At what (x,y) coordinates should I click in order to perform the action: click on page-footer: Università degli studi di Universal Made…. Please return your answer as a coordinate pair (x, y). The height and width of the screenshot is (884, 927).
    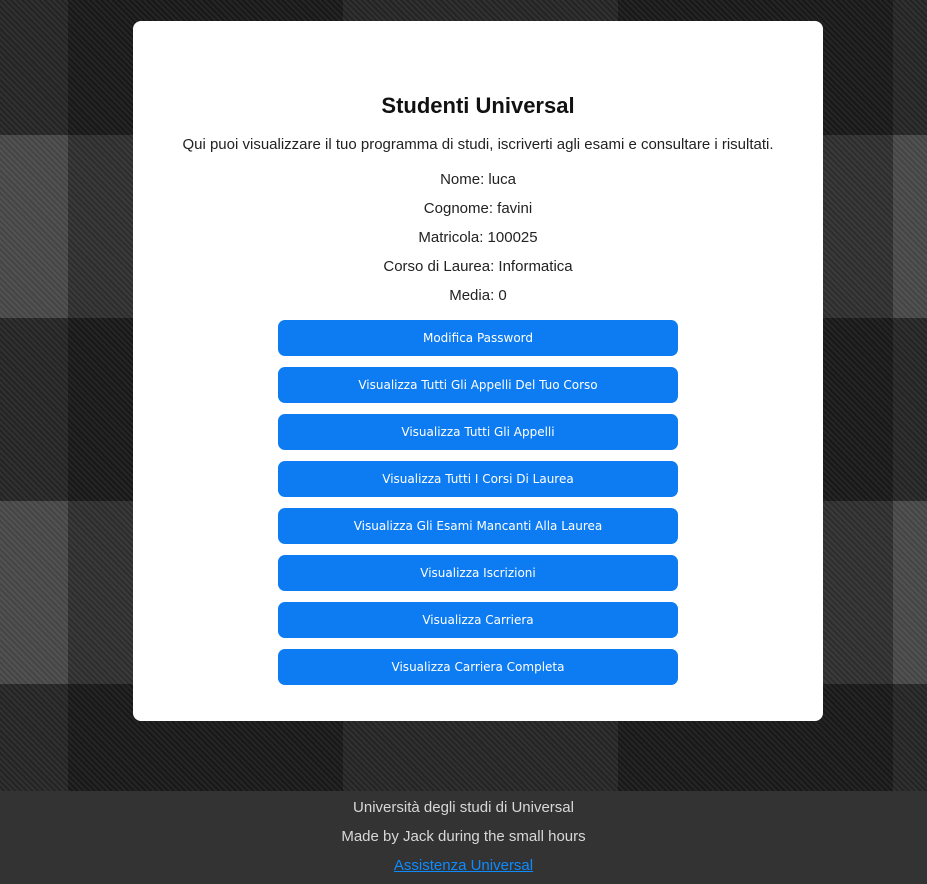
    Looking at the image, I should click on (463, 837).